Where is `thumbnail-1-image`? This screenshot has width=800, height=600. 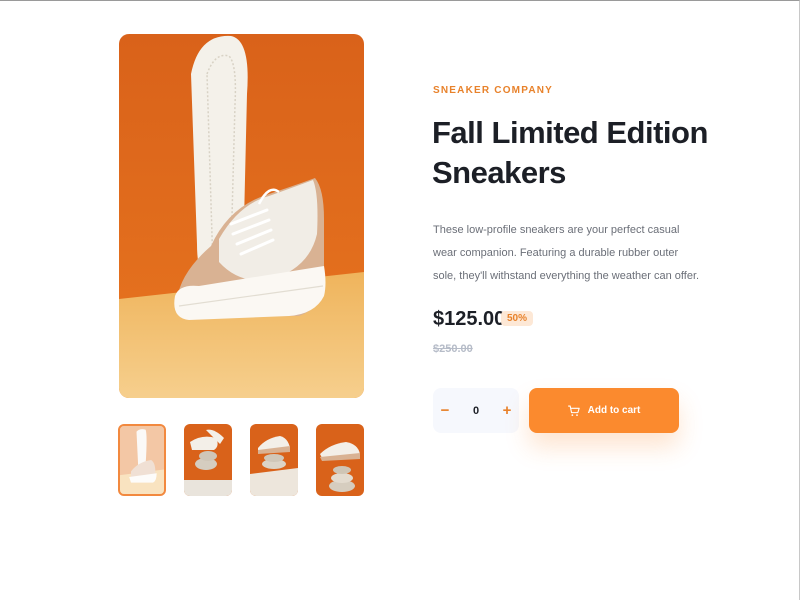
thumbnail-1-image is located at coordinates (142, 460).